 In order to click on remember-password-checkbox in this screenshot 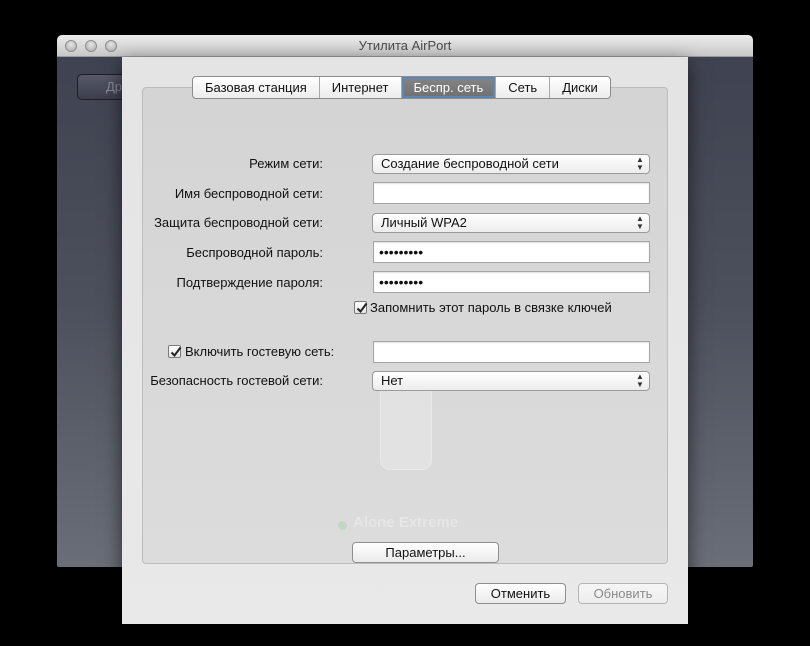, I will do `click(361, 307)`.